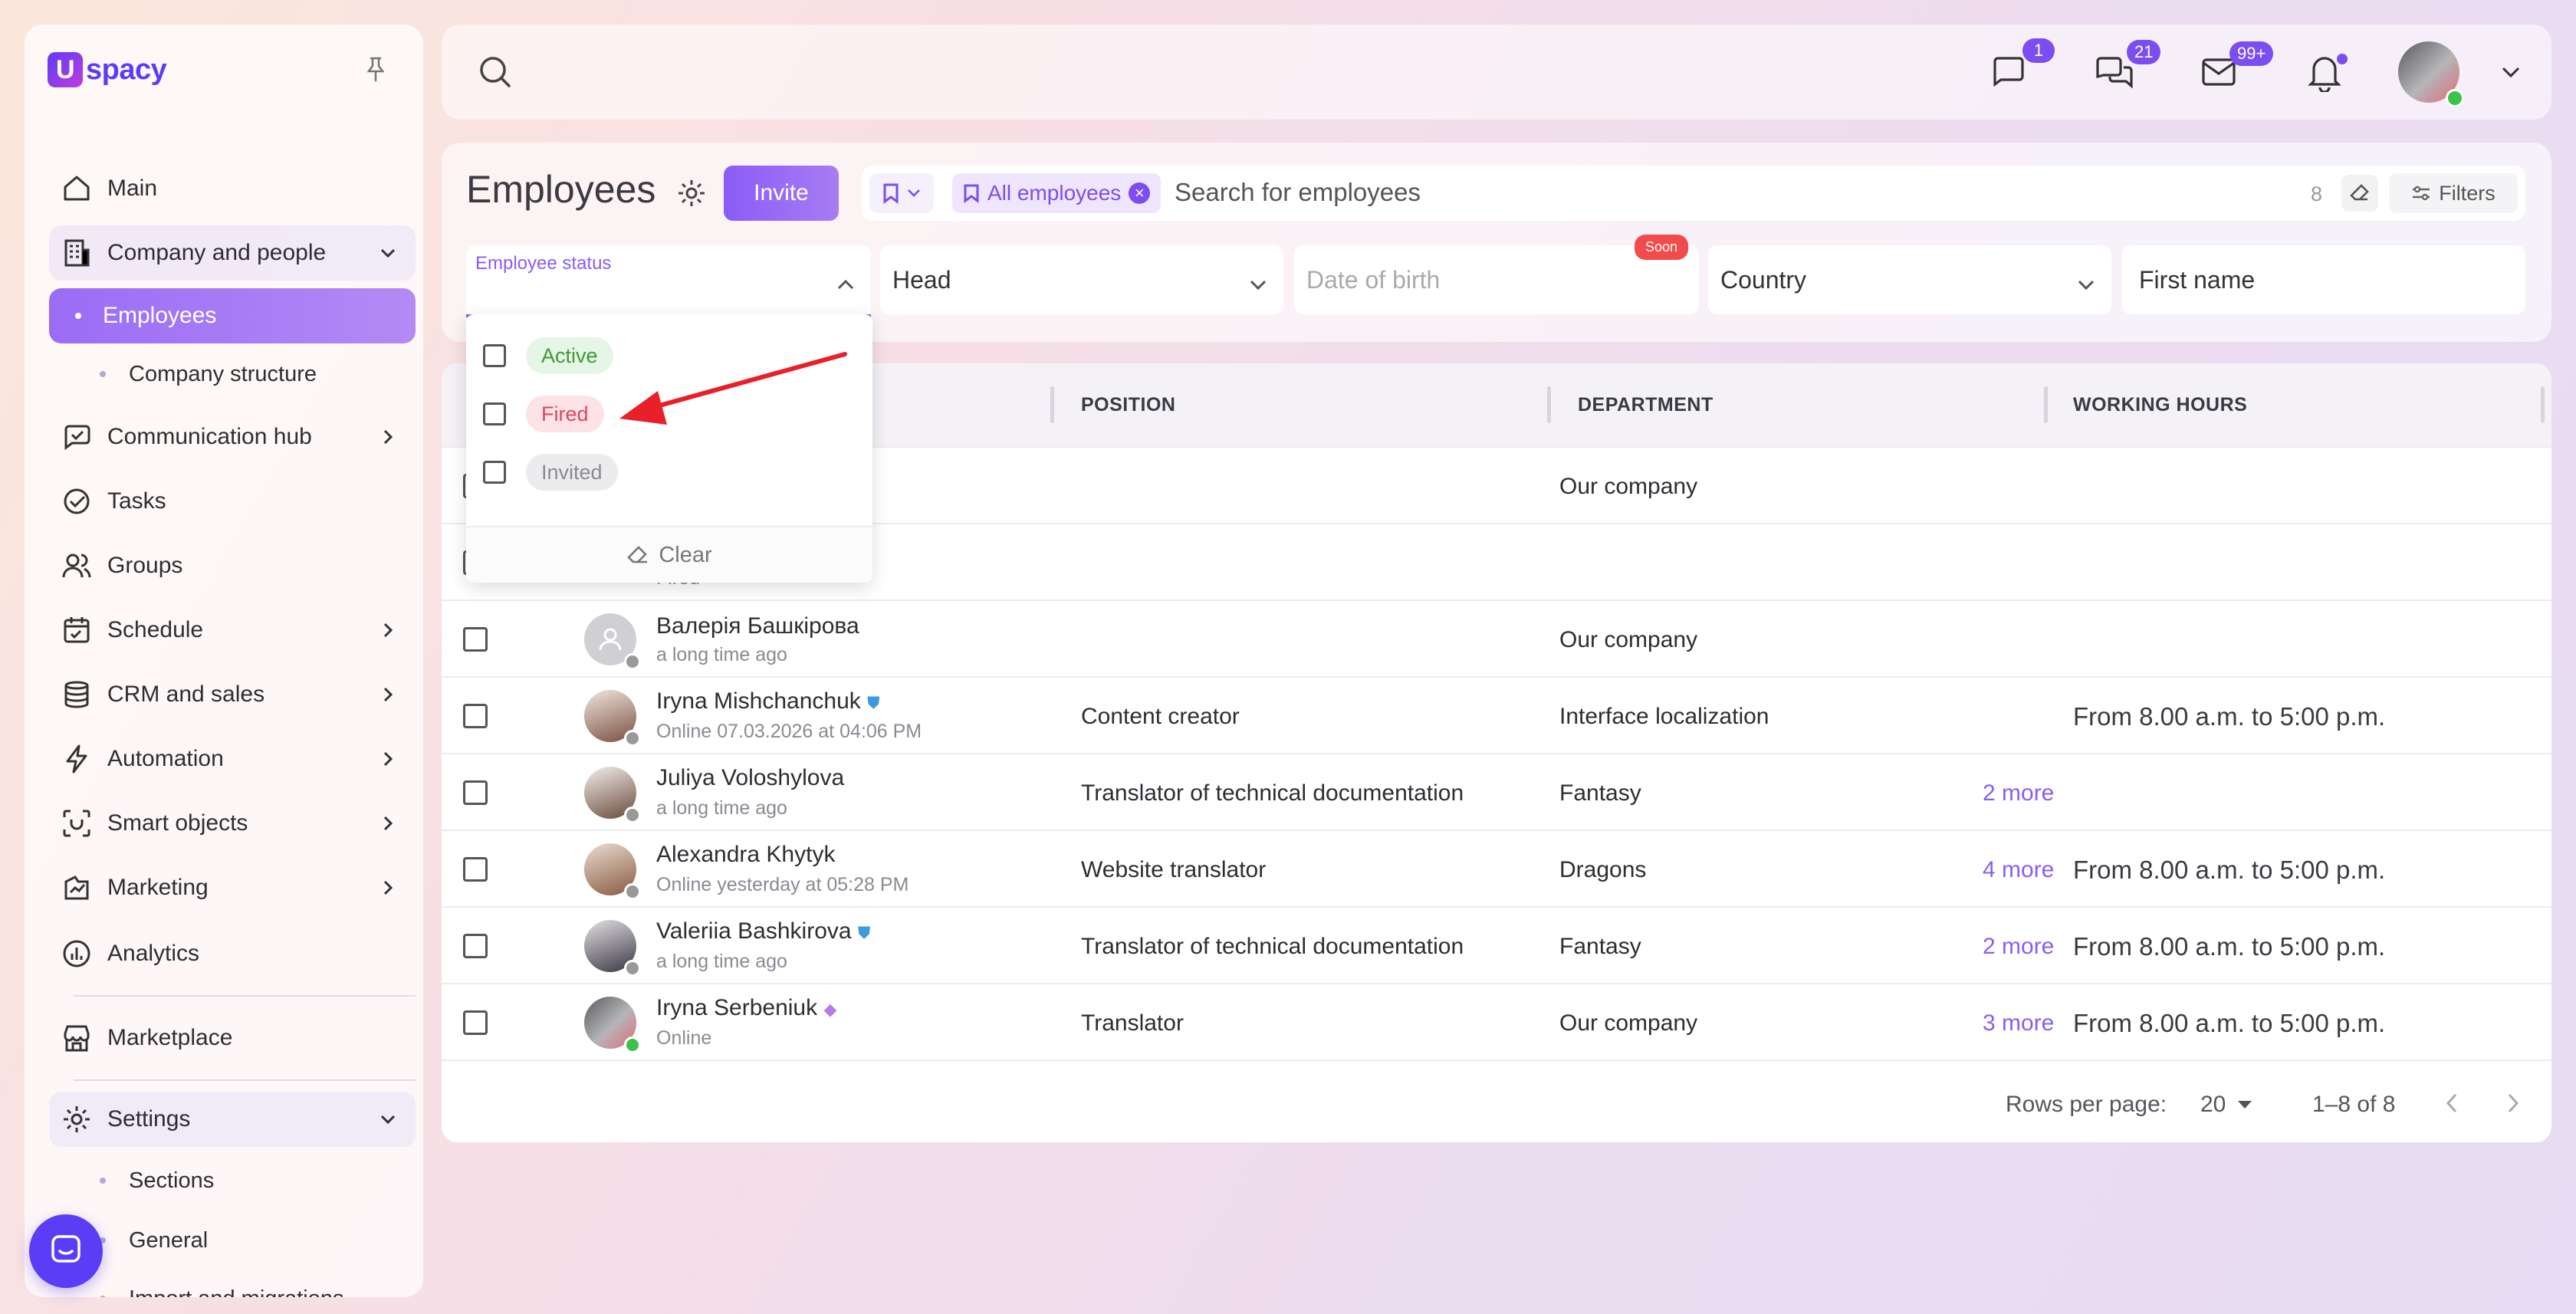 Image resolution: width=2576 pixels, height=1314 pixels. Describe the element at coordinates (758, 701) in the screenshot. I see `employee-name: Iryna Mishchanchuk` at that location.